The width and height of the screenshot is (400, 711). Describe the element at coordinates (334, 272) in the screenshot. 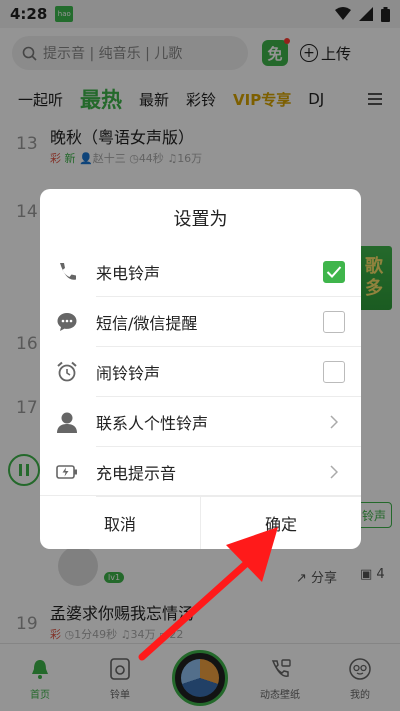

I see `checkbox-checked` at that location.